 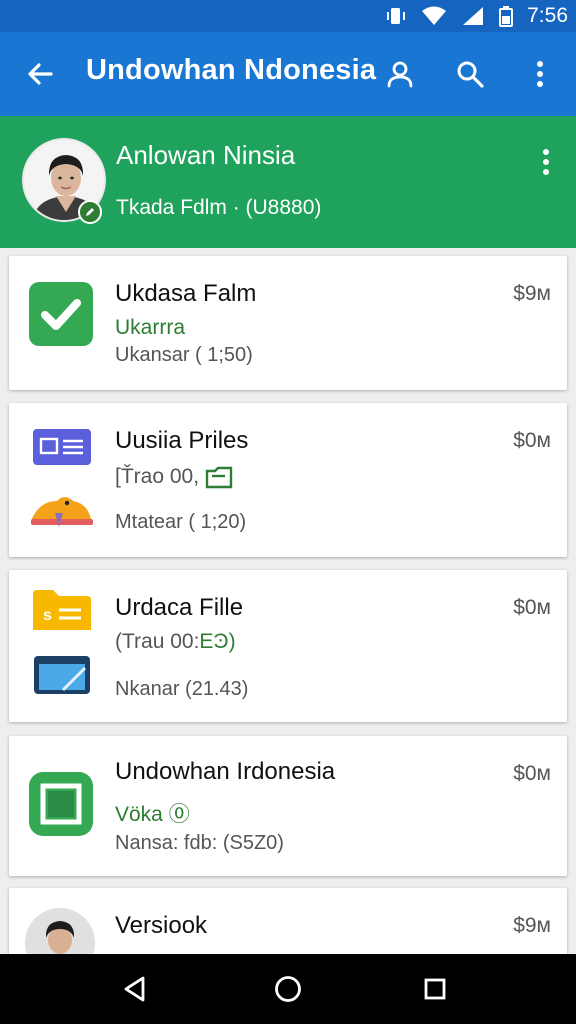 I want to click on overflow-menu-button, so click(x=540, y=74).